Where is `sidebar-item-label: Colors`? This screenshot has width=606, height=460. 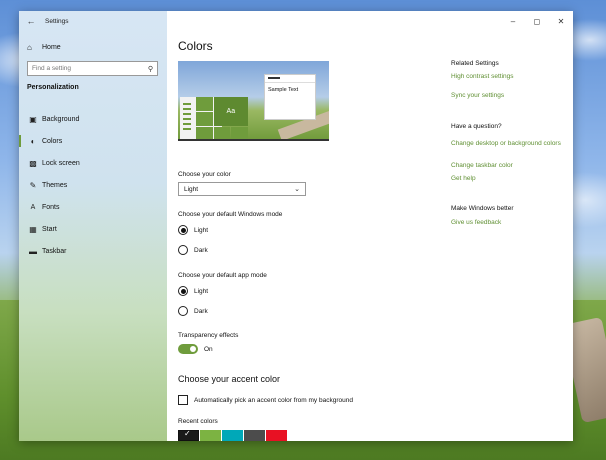
sidebar-item-label: Colors is located at coordinates (52, 141).